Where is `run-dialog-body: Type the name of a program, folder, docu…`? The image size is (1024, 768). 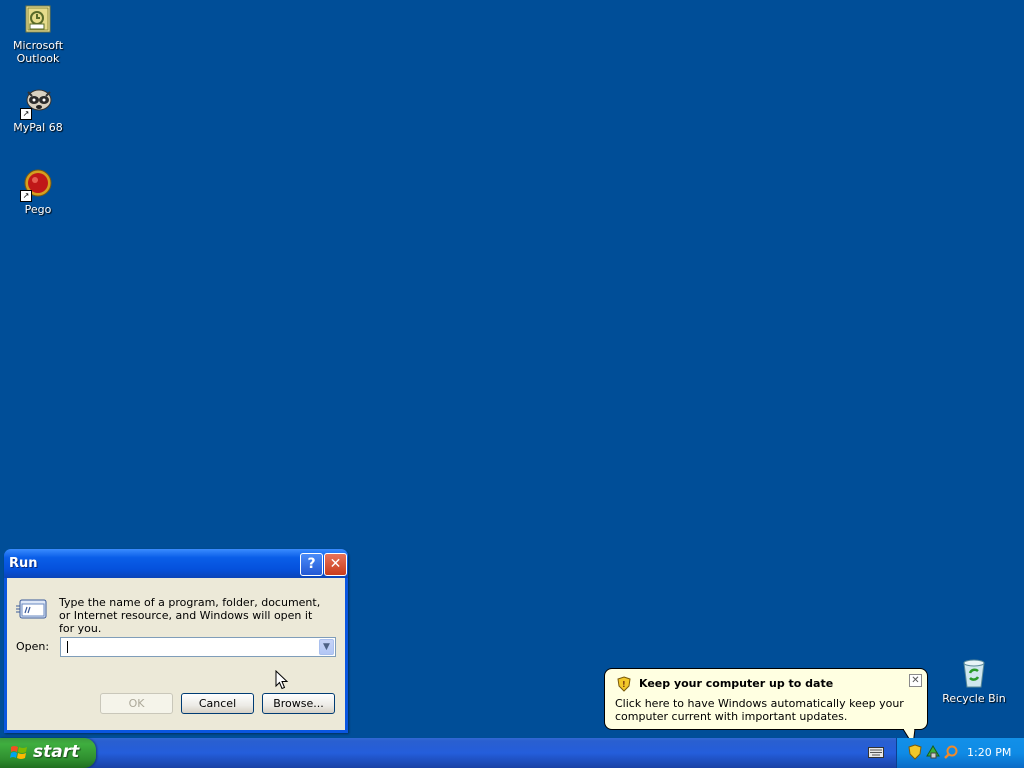
run-dialog-body: Type the name of a program, folder, docu… is located at coordinates (176, 654).